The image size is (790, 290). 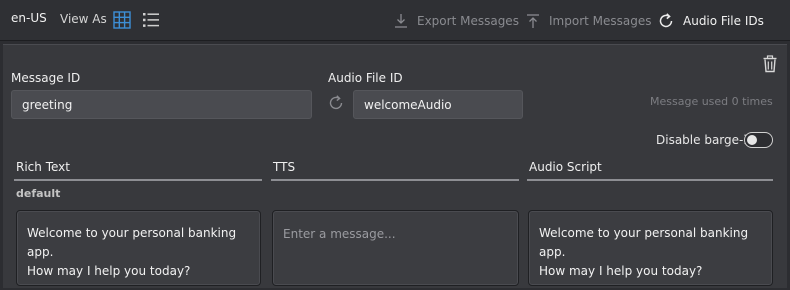 What do you see at coordinates (650, 170) in the screenshot?
I see `audio-script-column-header: Audio Script` at bounding box center [650, 170].